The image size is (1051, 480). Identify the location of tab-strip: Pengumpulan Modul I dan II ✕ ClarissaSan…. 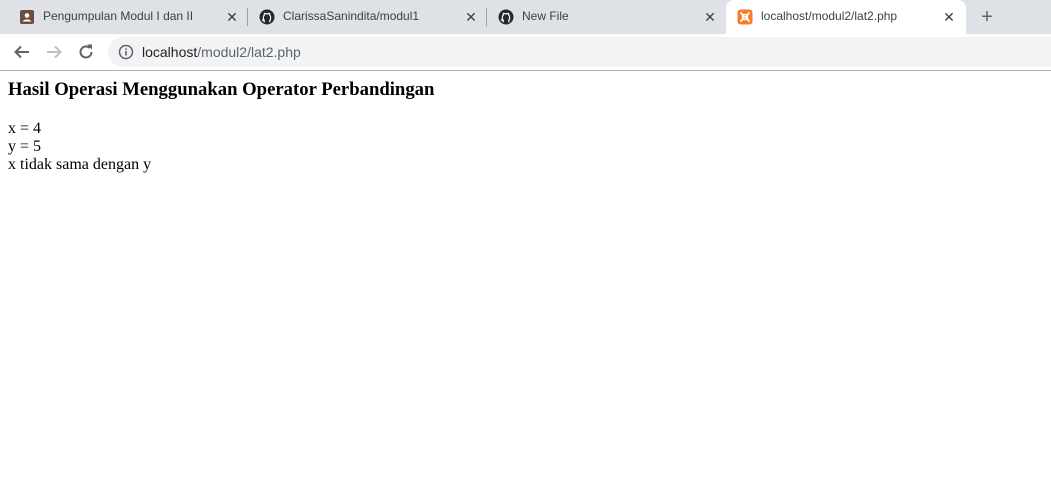
(525, 17).